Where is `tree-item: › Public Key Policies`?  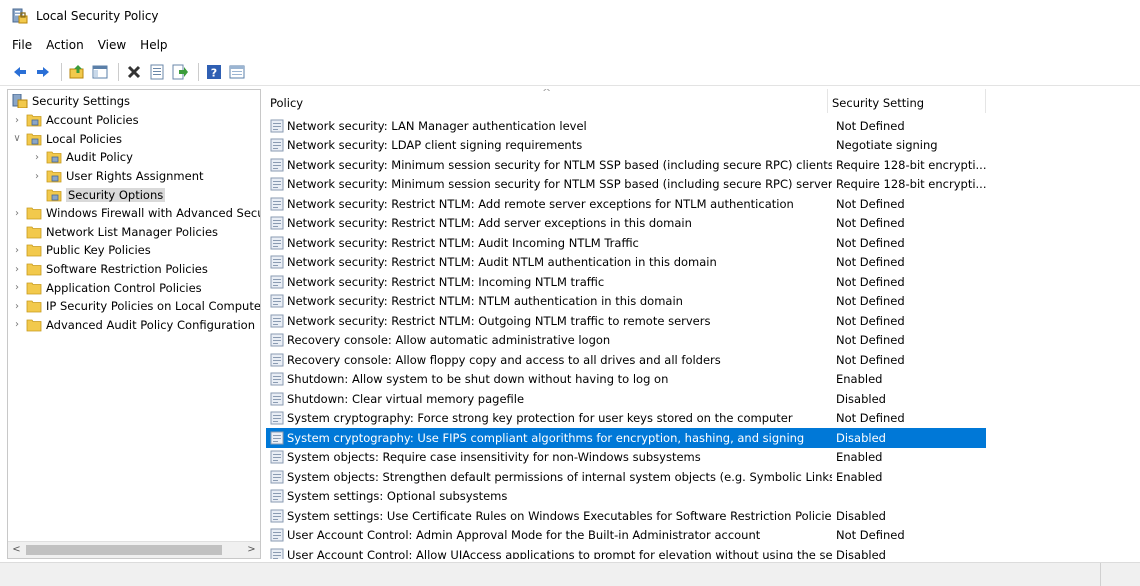 tree-item: › Public Key Policies is located at coordinates (81, 250).